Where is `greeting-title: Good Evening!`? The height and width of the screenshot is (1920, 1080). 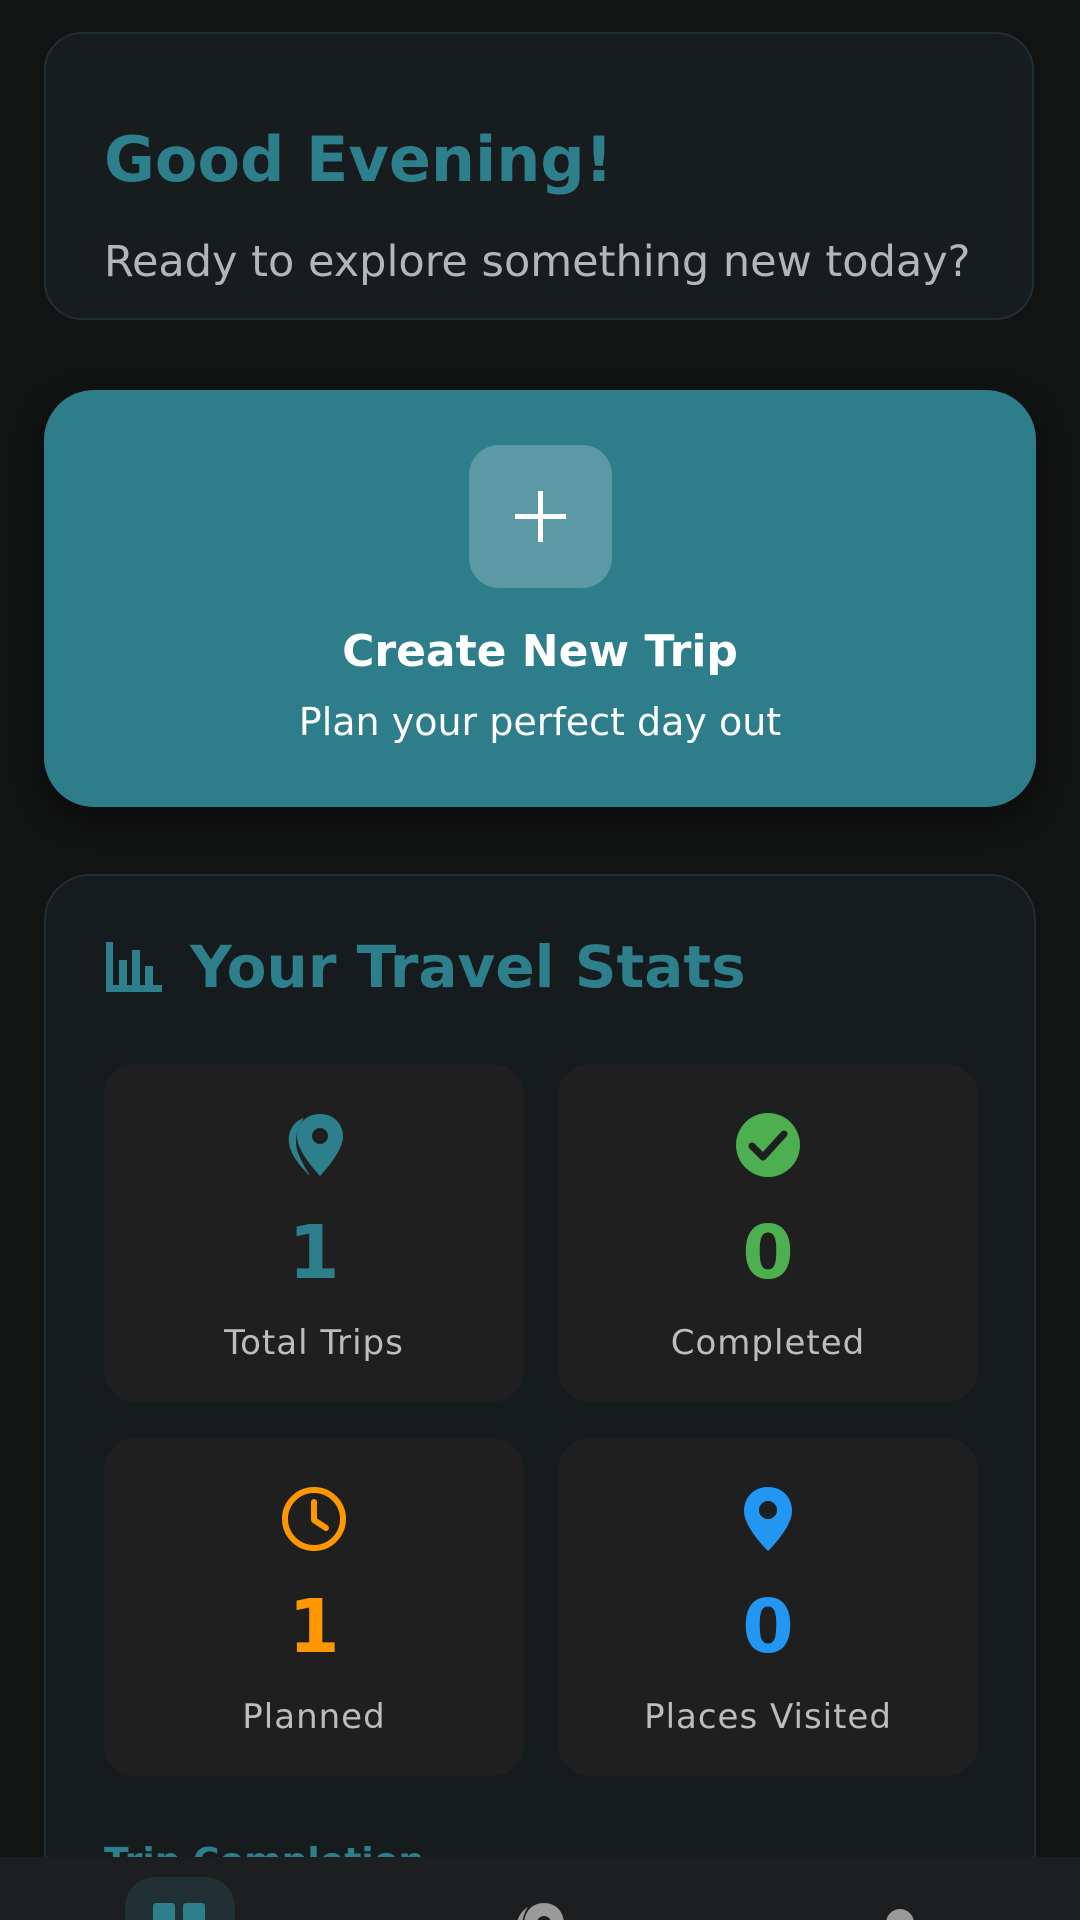 greeting-title: Good Evening! is located at coordinates (359, 159).